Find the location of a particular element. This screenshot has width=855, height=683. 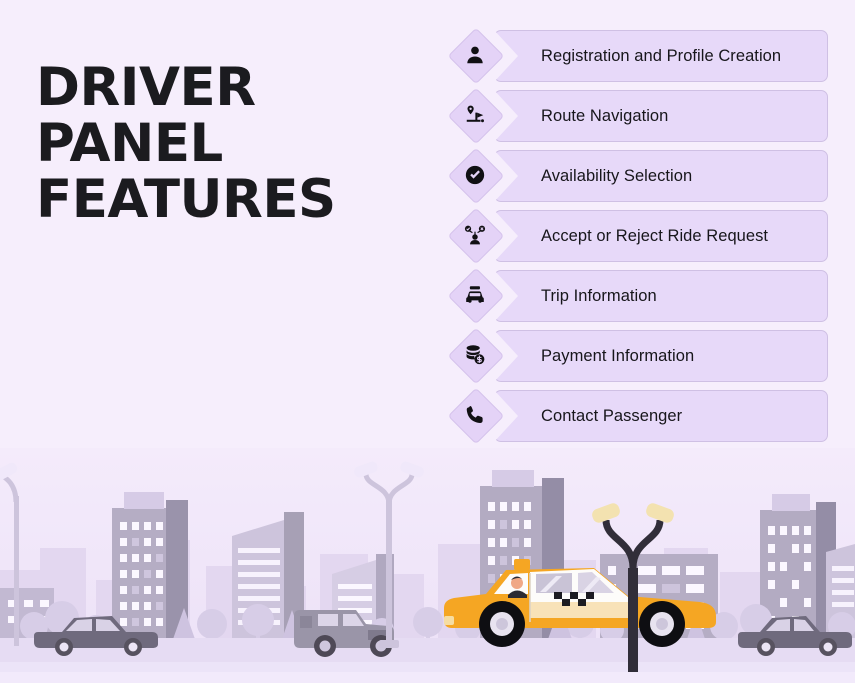

feature-pill: Accept or Reject Ride Request is located at coordinates (661, 236).